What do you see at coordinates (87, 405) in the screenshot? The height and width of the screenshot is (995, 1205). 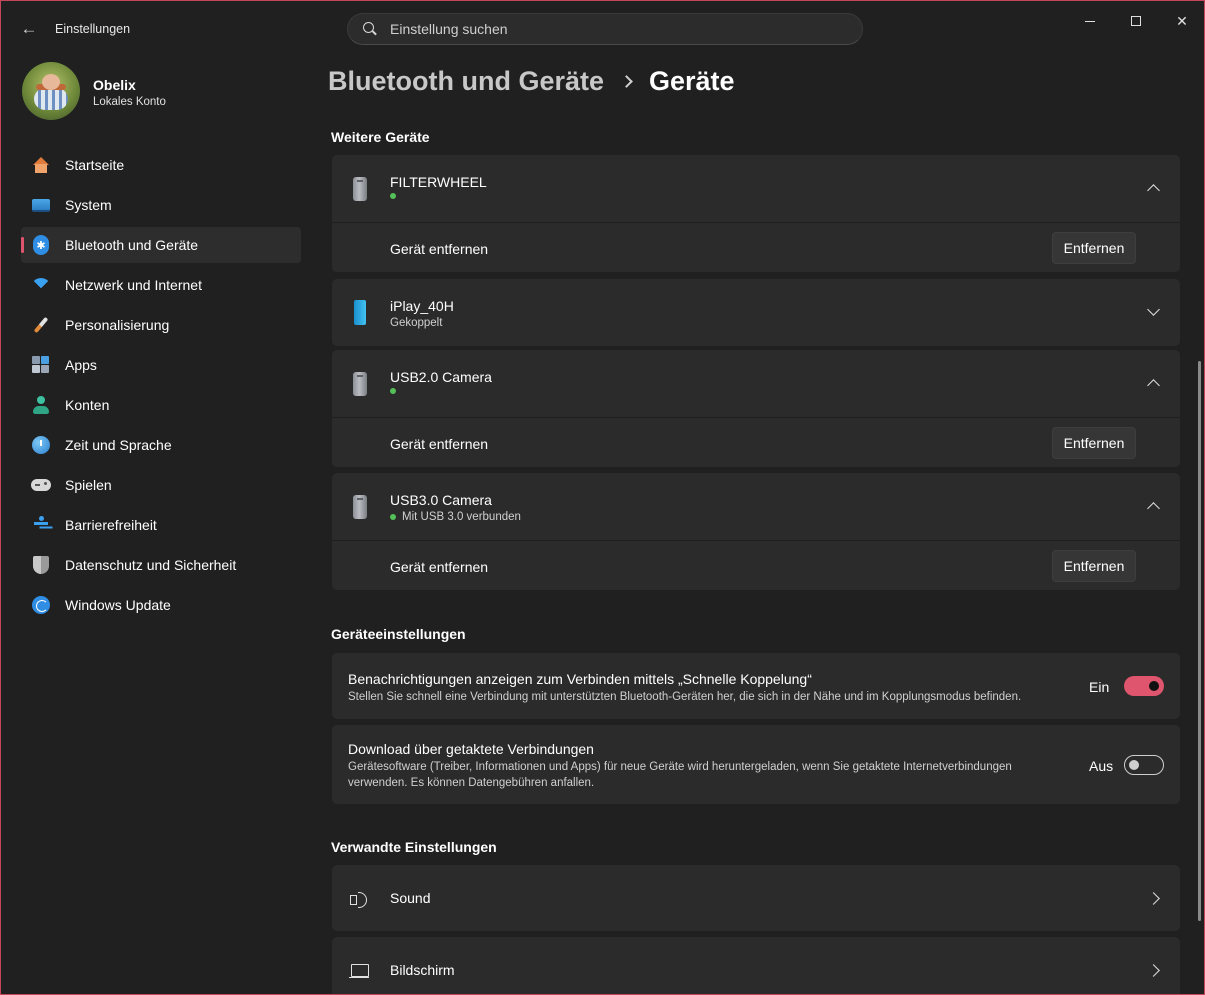 I see `sidebar-item-label: Konten` at bounding box center [87, 405].